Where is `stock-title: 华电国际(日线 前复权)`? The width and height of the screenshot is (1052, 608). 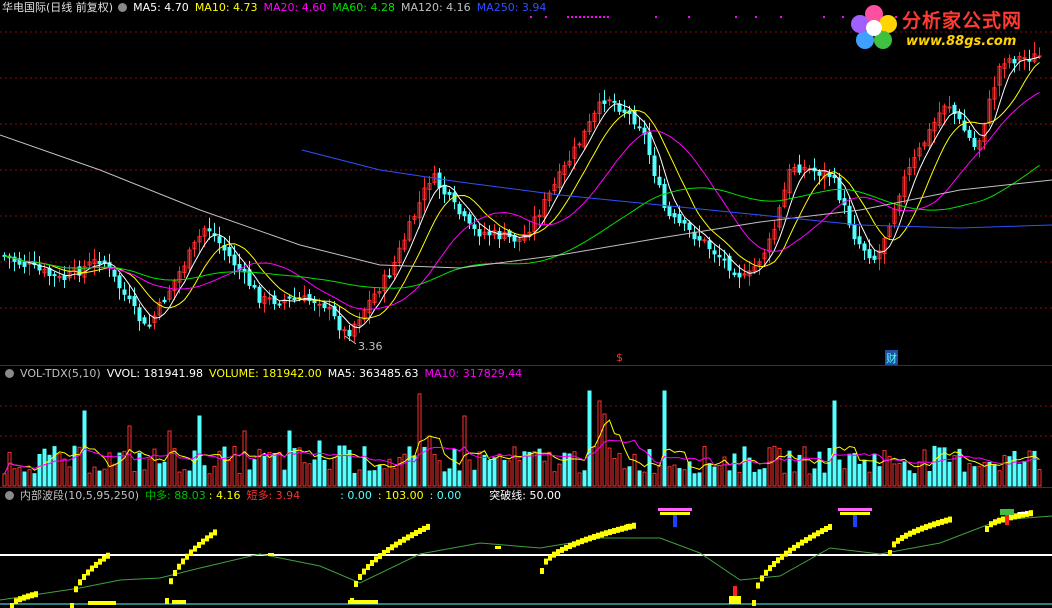
stock-title: 华电国际(日线 前复权) is located at coordinates (57, 7).